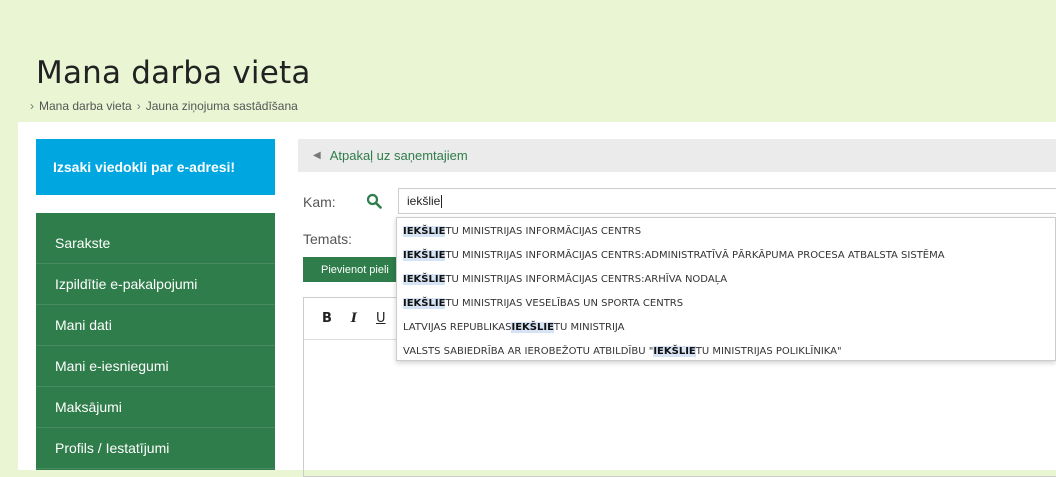  What do you see at coordinates (589, 327) in the screenshot?
I see `option-suffix: TU MINISTRIJA` at bounding box center [589, 327].